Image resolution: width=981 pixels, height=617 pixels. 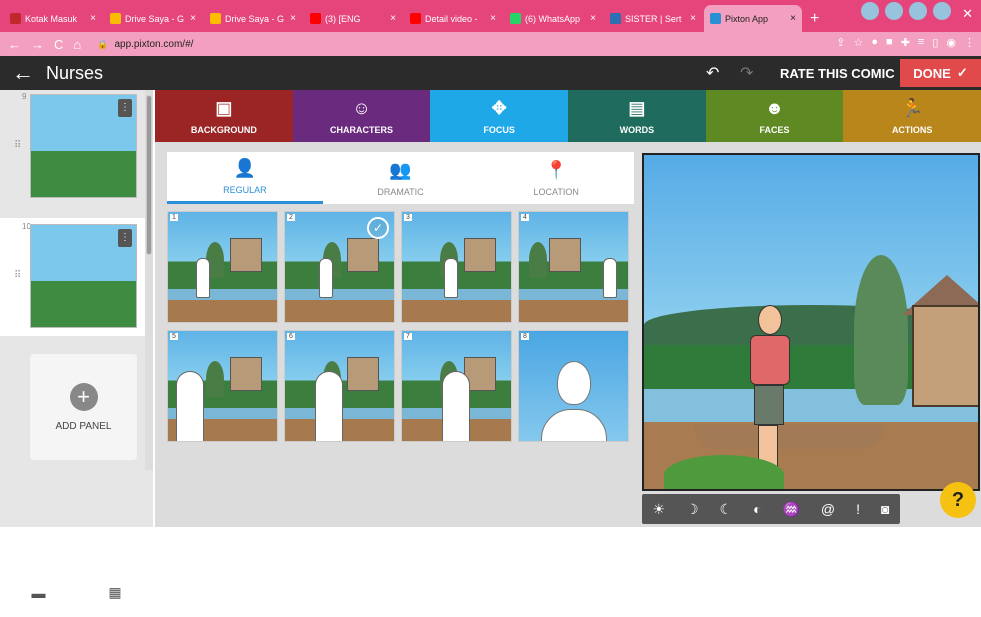 I want to click on comic-title: Nurses, so click(x=75, y=72).